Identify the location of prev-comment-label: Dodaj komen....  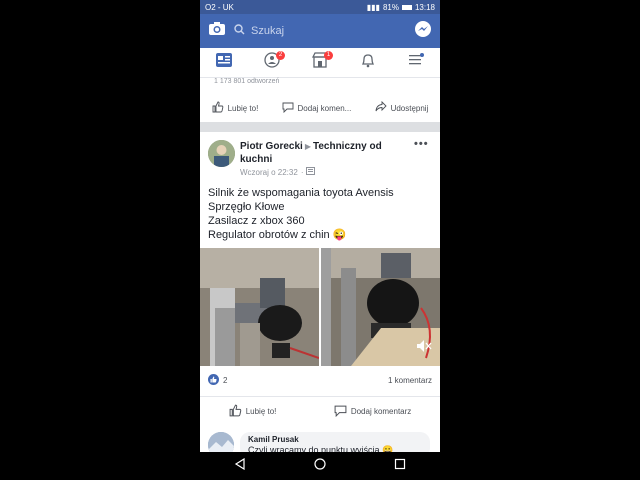
(324, 108).